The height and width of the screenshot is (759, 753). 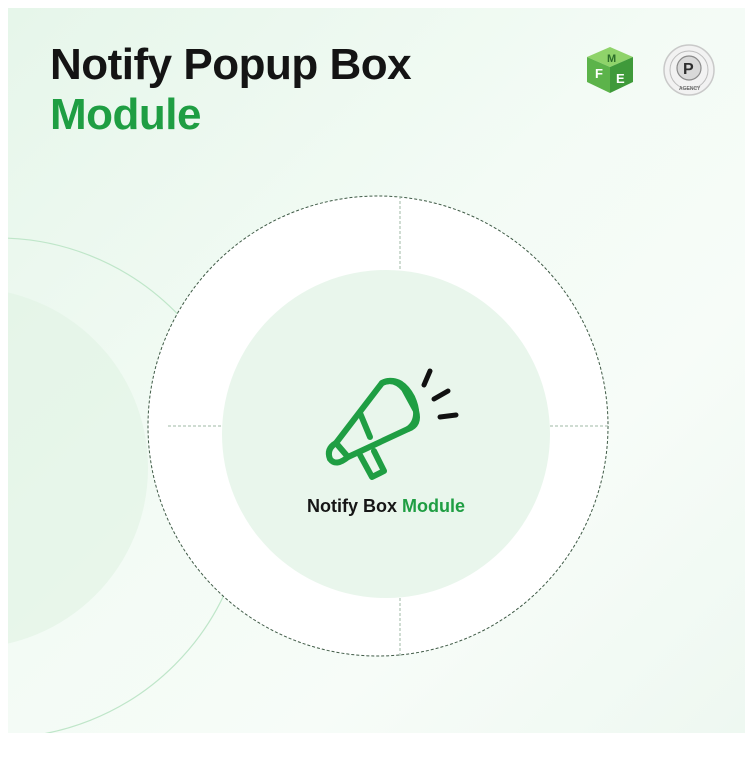 What do you see at coordinates (610, 70) in the screenshot?
I see `fme-cube-logo-icon: F M E` at bounding box center [610, 70].